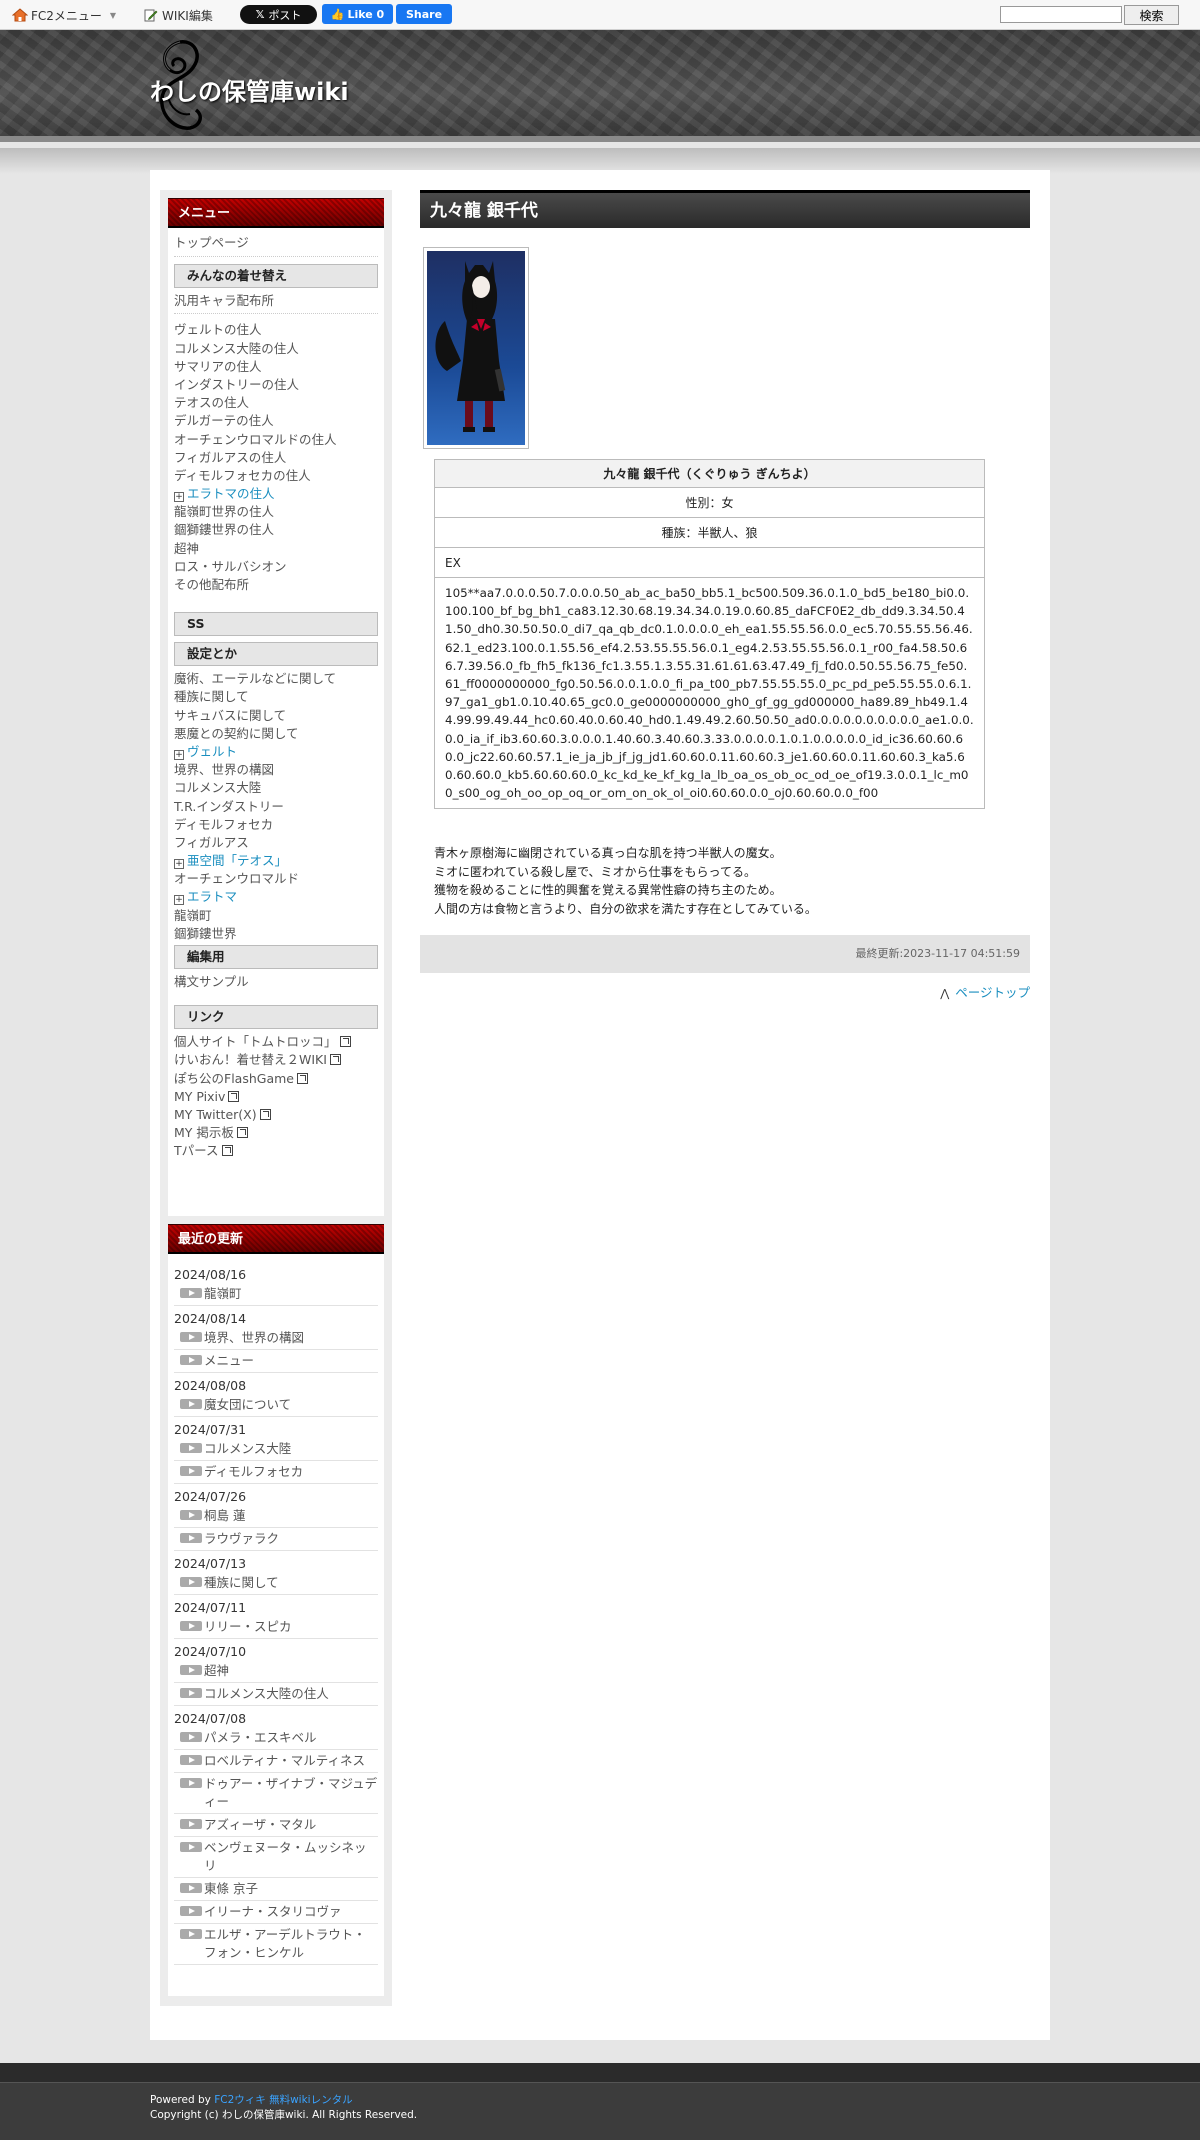  Describe the element at coordinates (276, 1694) in the screenshot. I see `update-item: コルメンス大陸の住人` at that location.